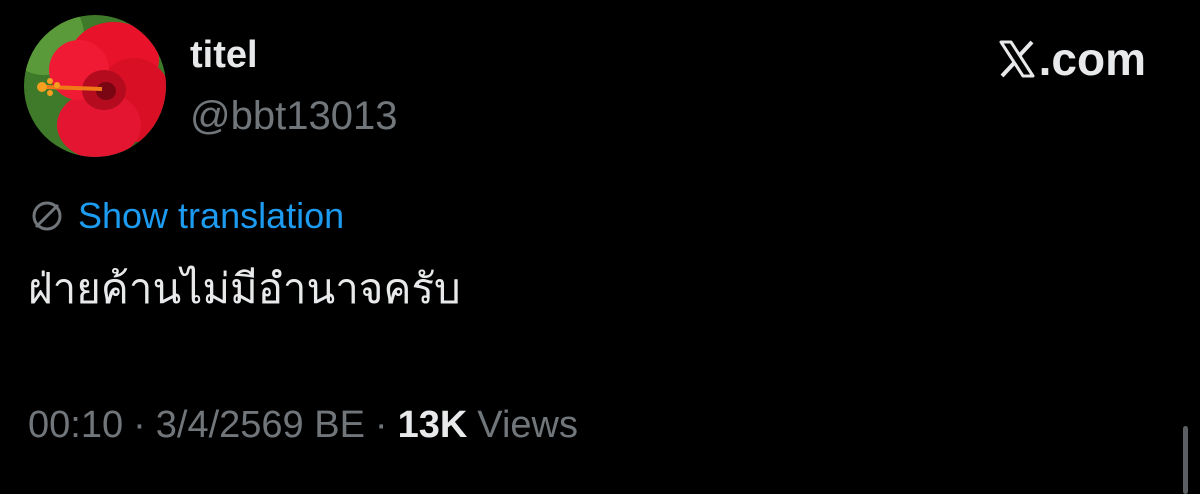 This screenshot has width=1200, height=494. What do you see at coordinates (47, 216) in the screenshot?
I see `globe-icon` at bounding box center [47, 216].